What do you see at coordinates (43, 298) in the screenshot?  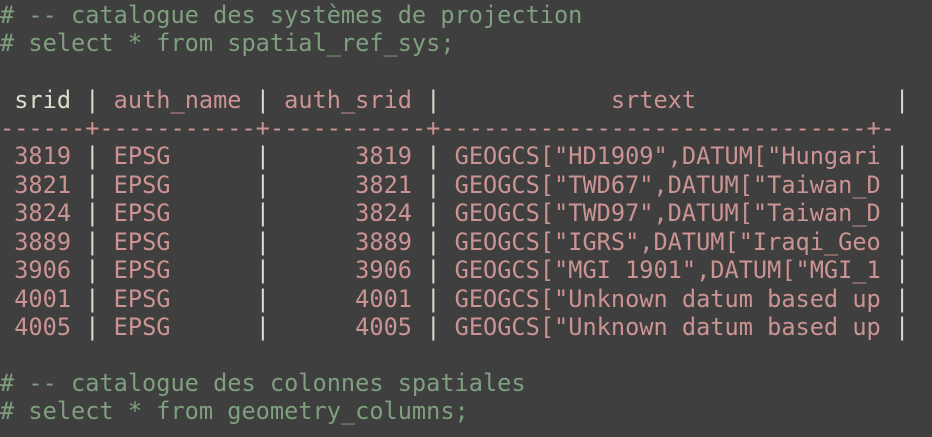 I see `cell-srid: 4001` at bounding box center [43, 298].